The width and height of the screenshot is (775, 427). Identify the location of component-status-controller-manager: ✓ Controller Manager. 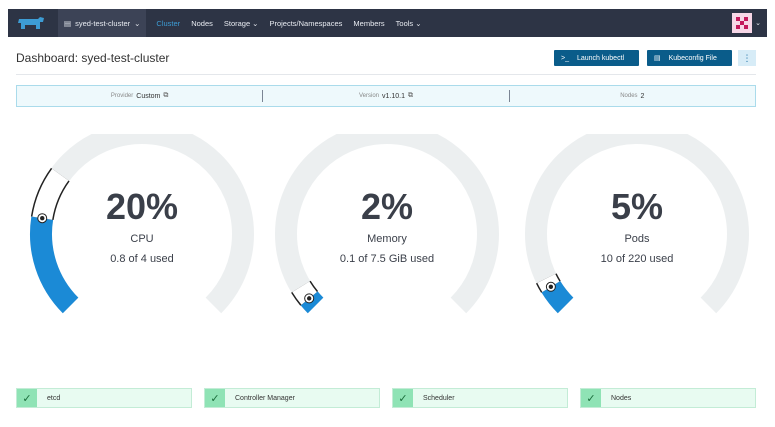
(292, 398).